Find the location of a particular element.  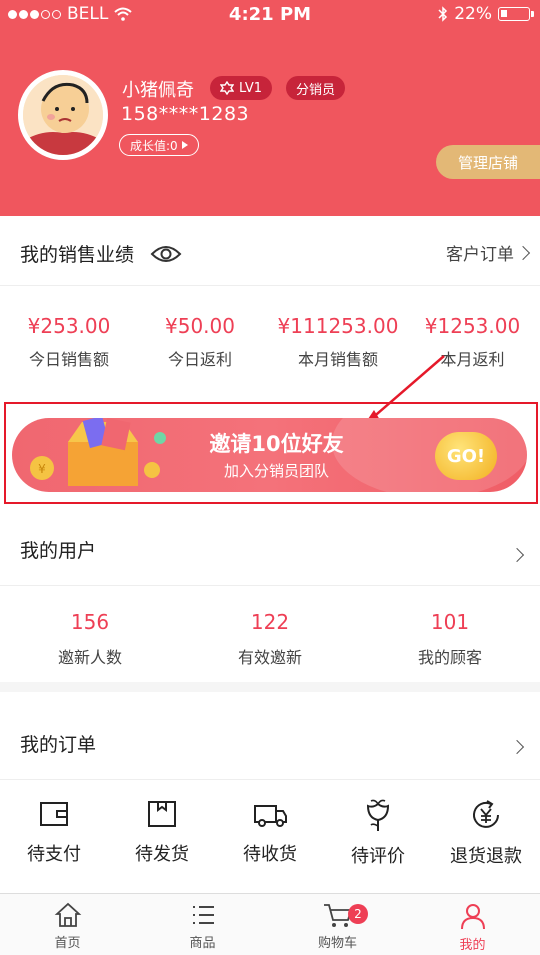

stat-my-customers: 101 我的顾客 is located at coordinates (450, 639).